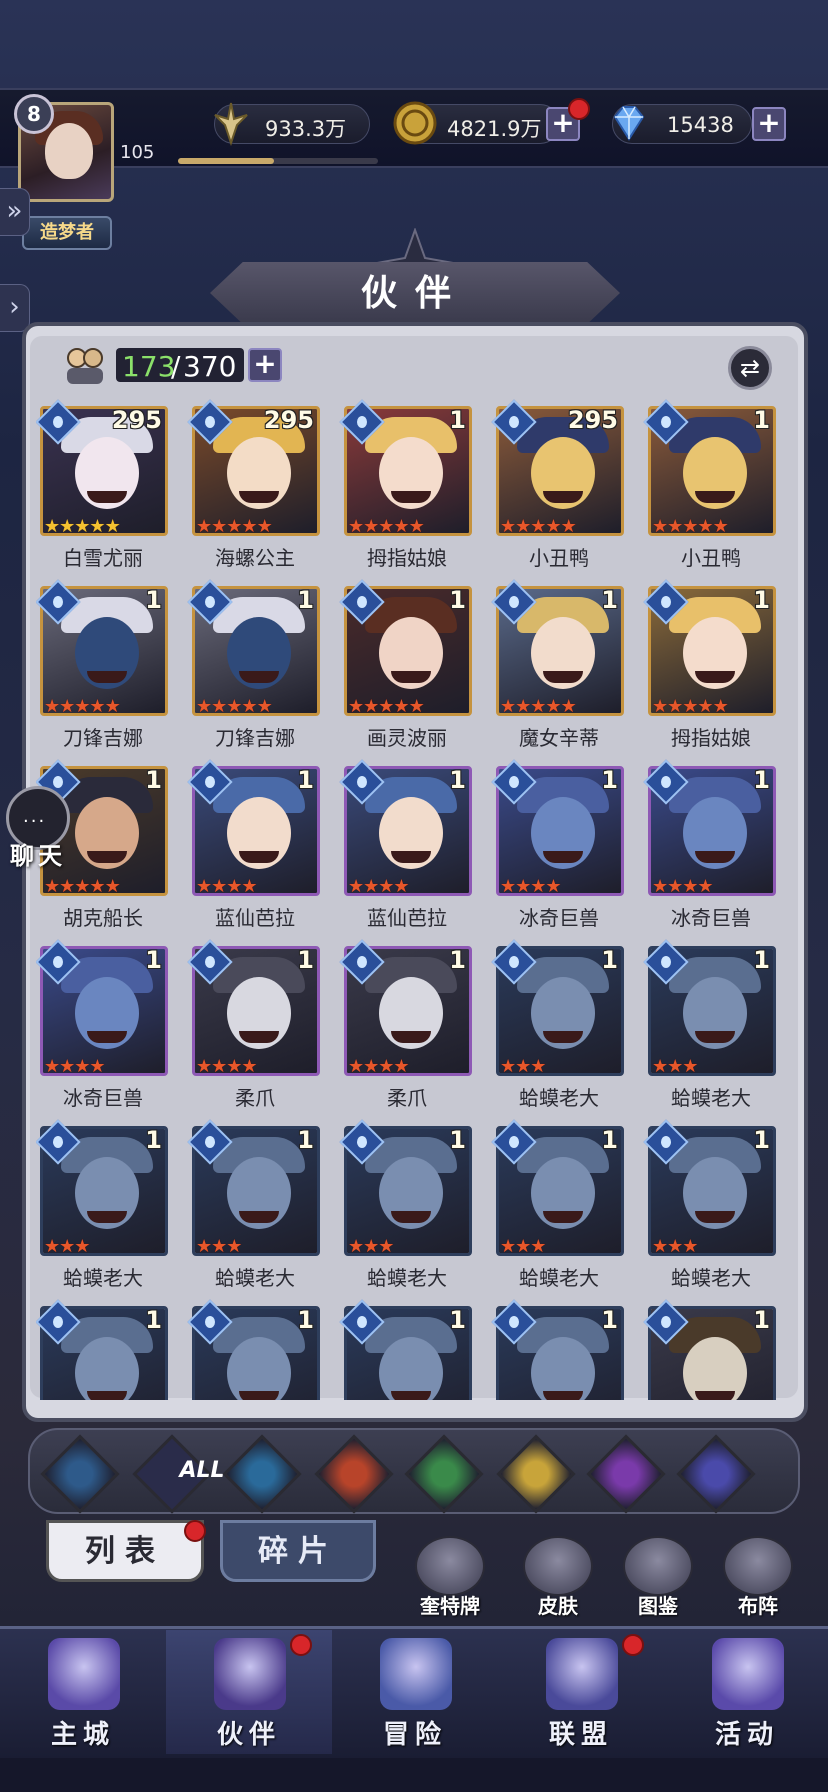 Image resolution: width=828 pixels, height=1792 pixels. Describe the element at coordinates (136, 420) in the screenshot. I see `partner-level: 295` at that location.